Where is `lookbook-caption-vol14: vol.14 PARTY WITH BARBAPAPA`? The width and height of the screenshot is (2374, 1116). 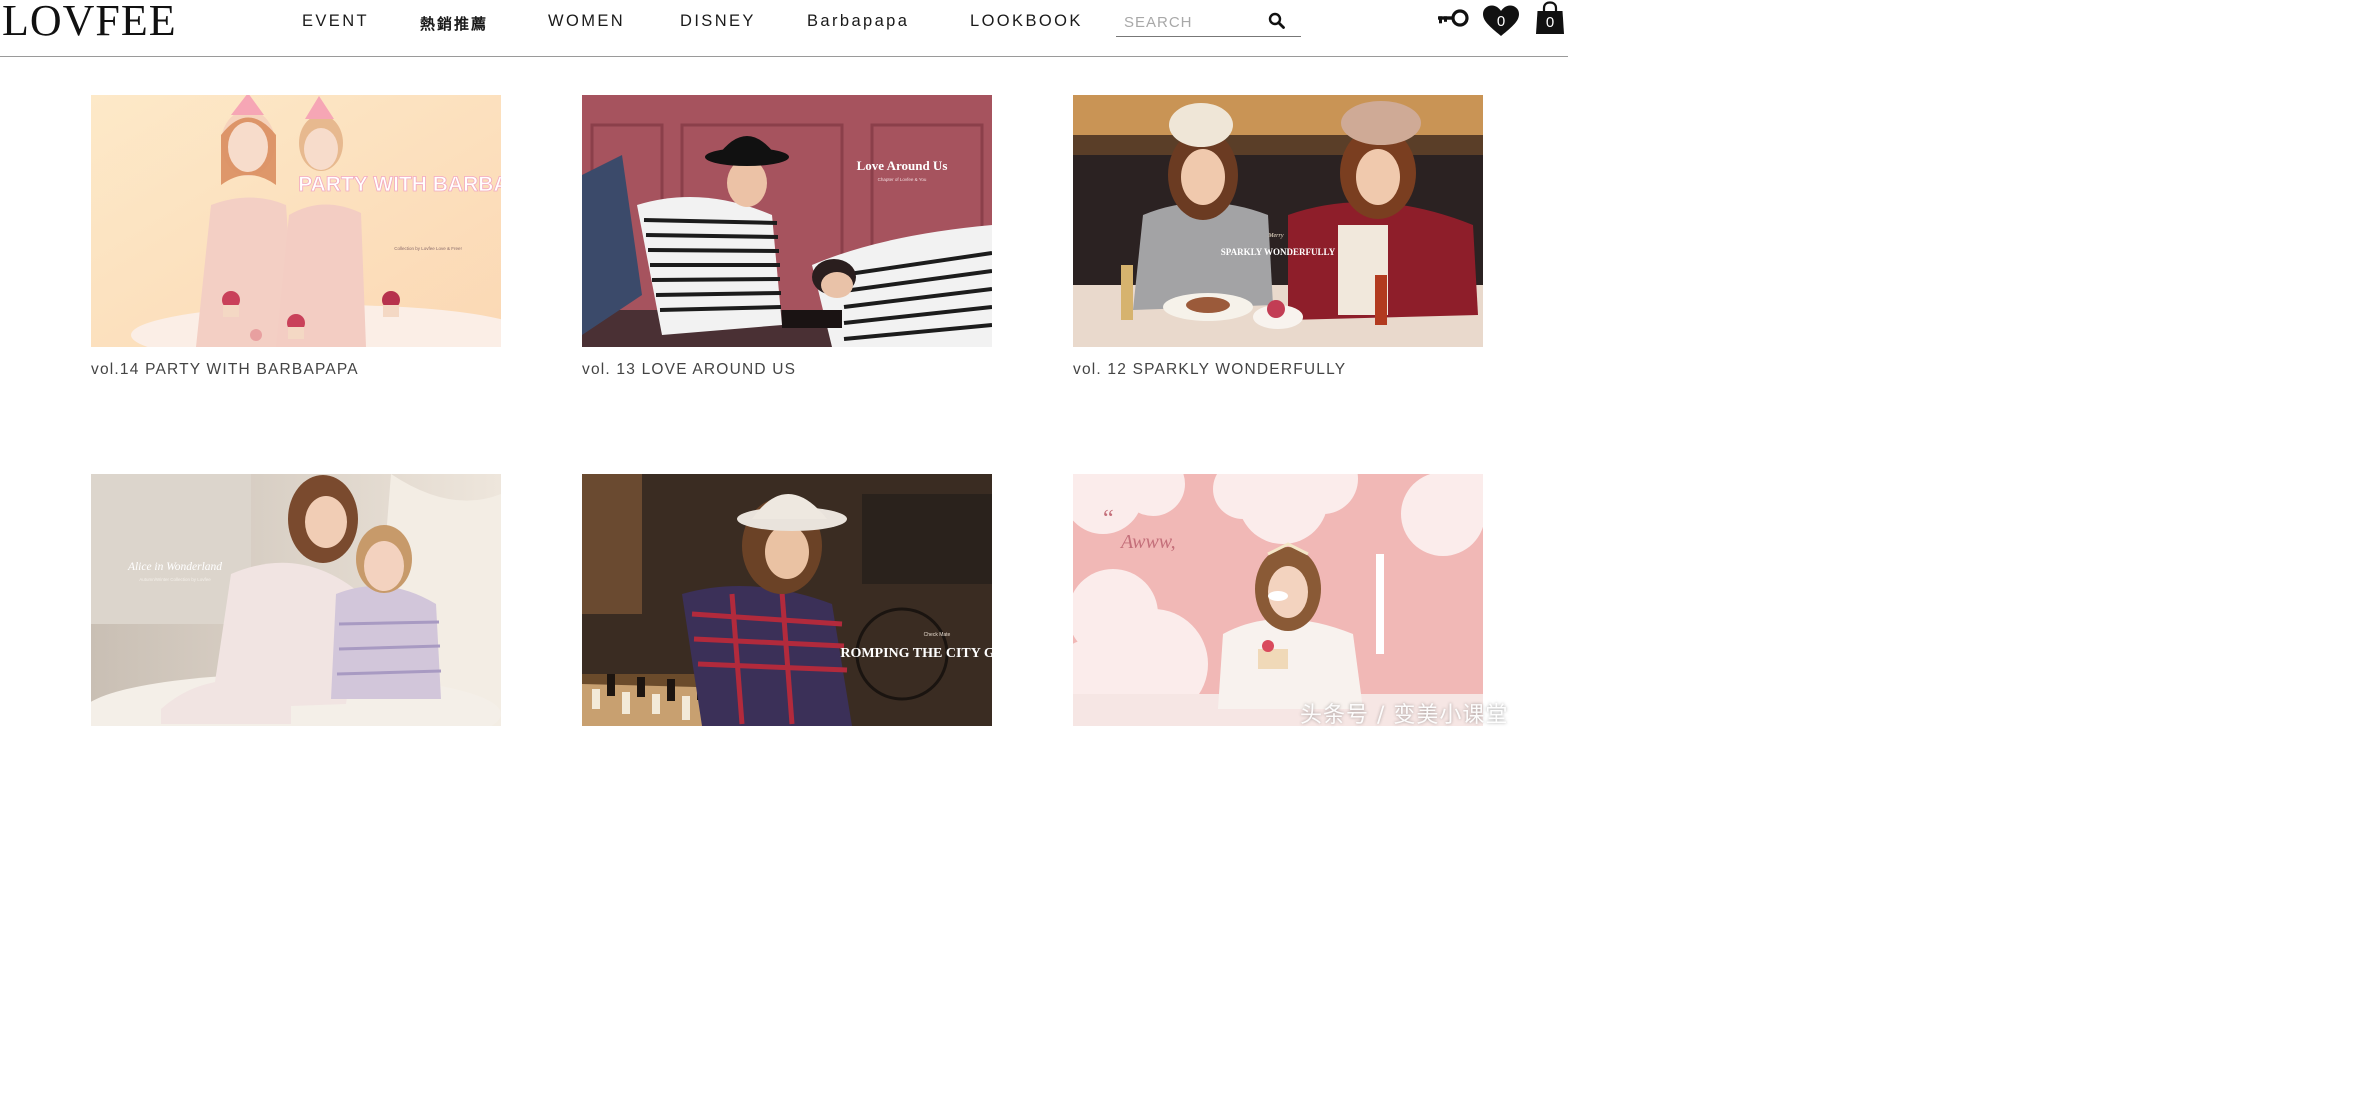 lookbook-caption-vol14: vol.14 PARTY WITH BARBAPAPA is located at coordinates (225, 370).